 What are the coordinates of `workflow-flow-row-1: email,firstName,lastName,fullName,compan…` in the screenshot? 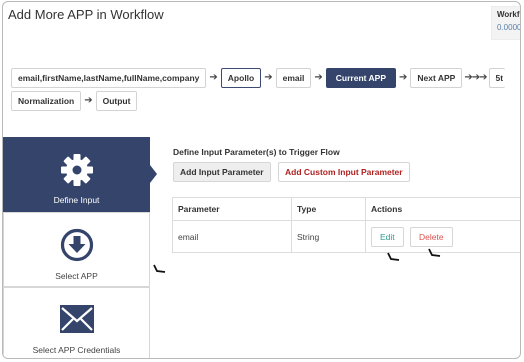 It's located at (258, 78).